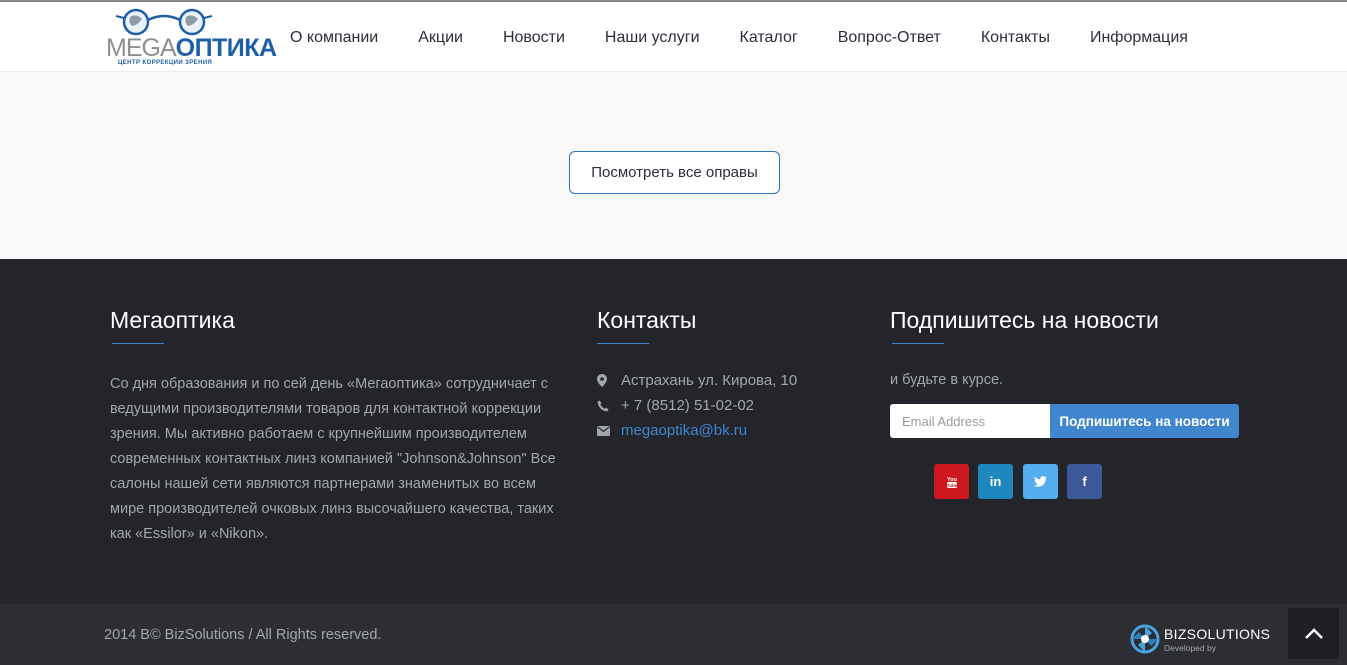 Image resolution: width=1347 pixels, height=665 pixels. I want to click on facebook-button: f, so click(1084, 481).